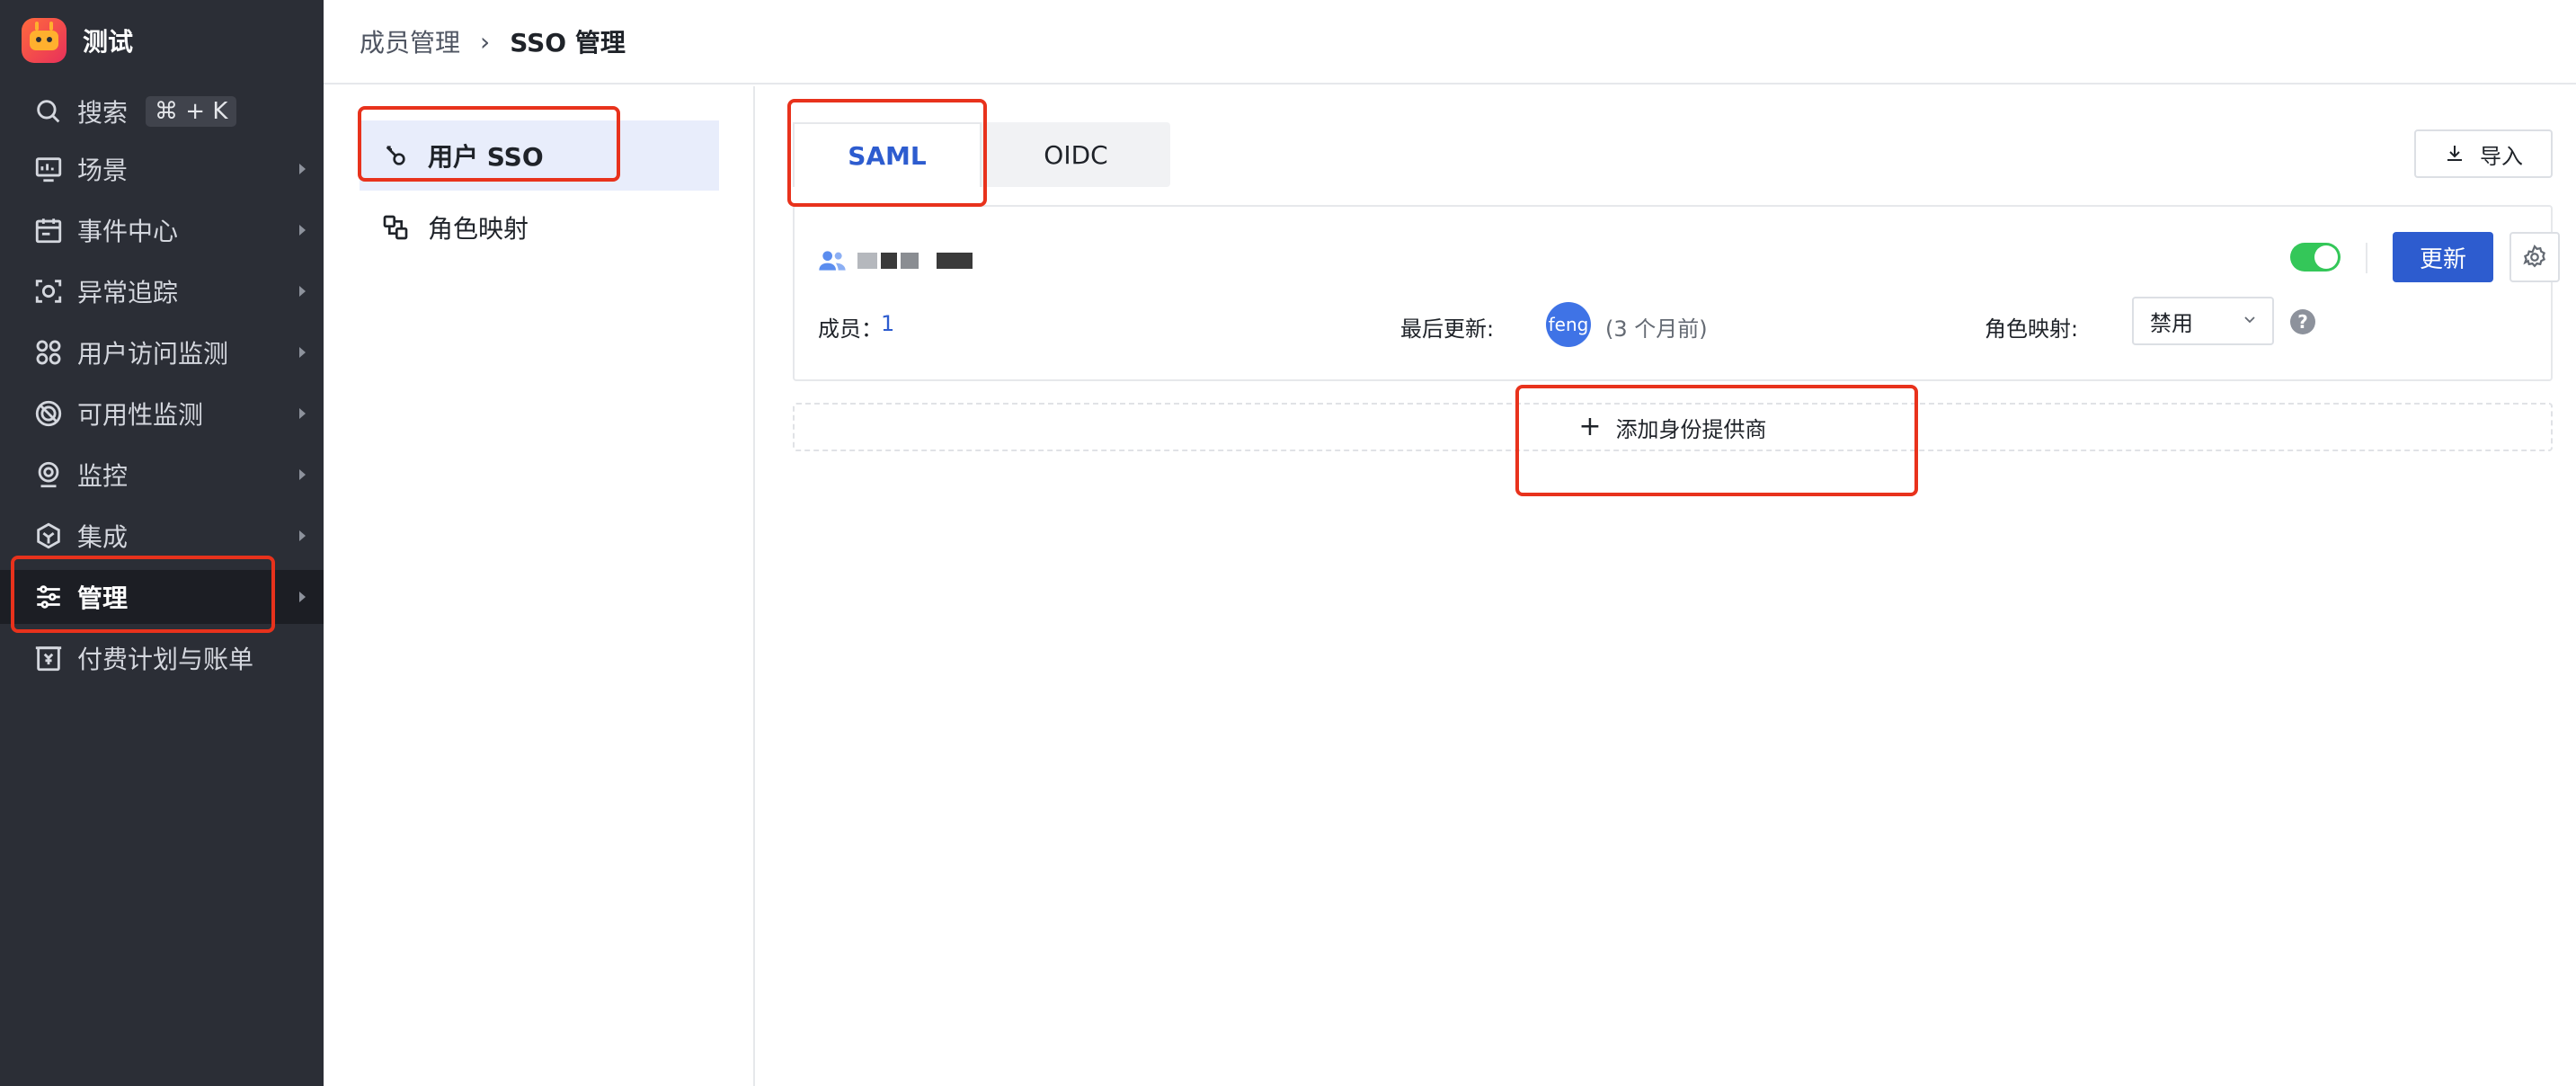 Image resolution: width=2576 pixels, height=1086 pixels. I want to click on subnav-item-label: 角色映射, so click(478, 229).